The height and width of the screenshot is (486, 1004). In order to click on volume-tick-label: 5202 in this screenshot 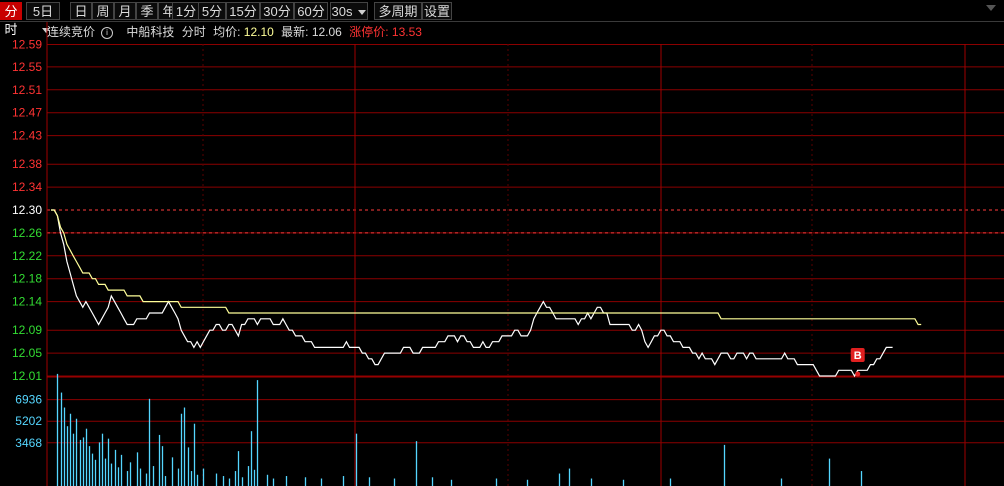, I will do `click(28, 421)`.